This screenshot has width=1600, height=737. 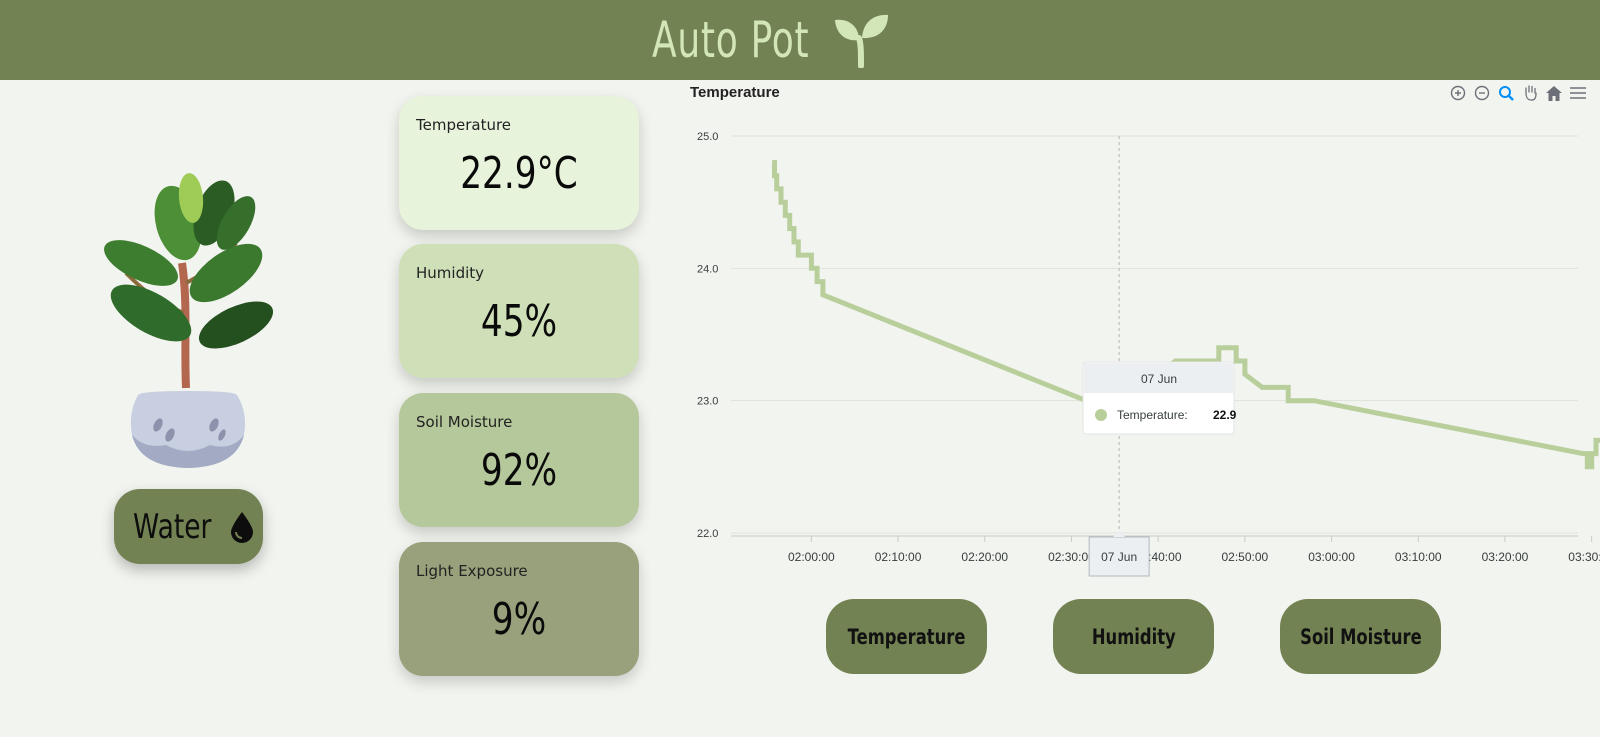 I want to click on x-tick-label: 02:30:00, so click(x=1071, y=557).